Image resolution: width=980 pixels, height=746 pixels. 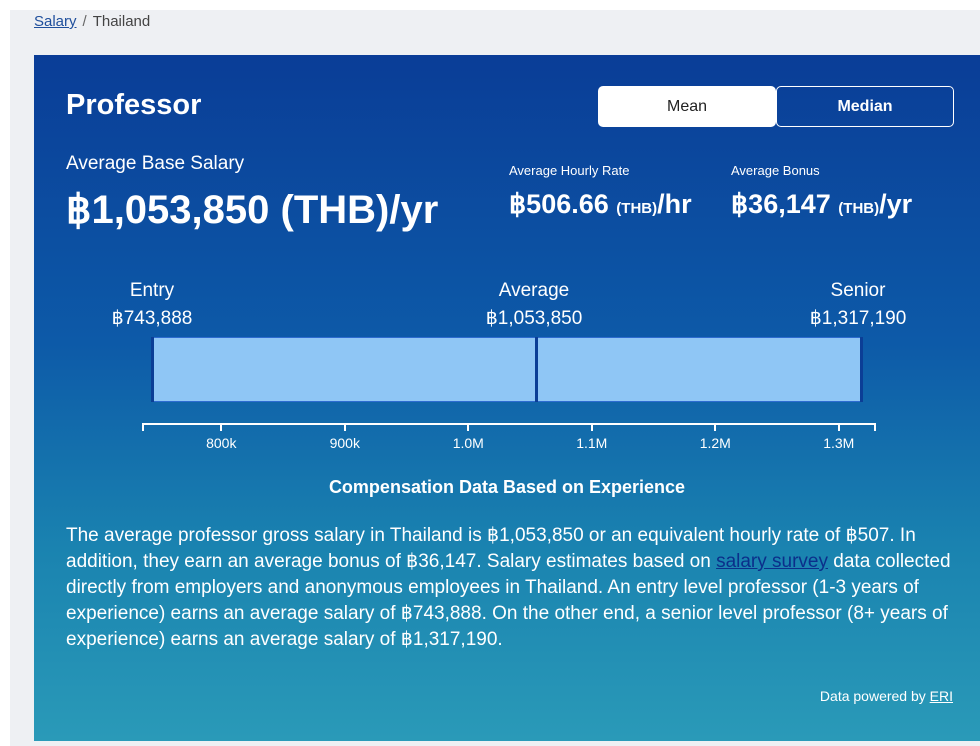 I want to click on median-button: Median, so click(x=865, y=106).